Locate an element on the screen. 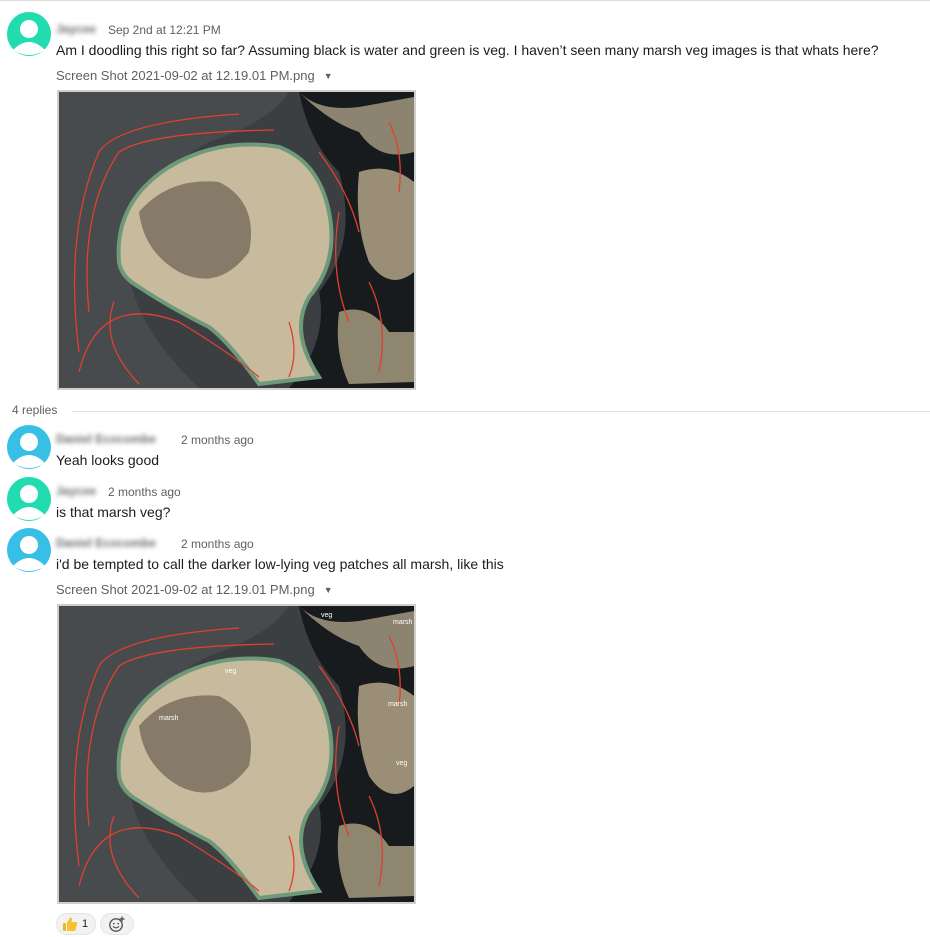 This screenshot has height=937, width=930. attachment-image is located at coordinates (236, 240).